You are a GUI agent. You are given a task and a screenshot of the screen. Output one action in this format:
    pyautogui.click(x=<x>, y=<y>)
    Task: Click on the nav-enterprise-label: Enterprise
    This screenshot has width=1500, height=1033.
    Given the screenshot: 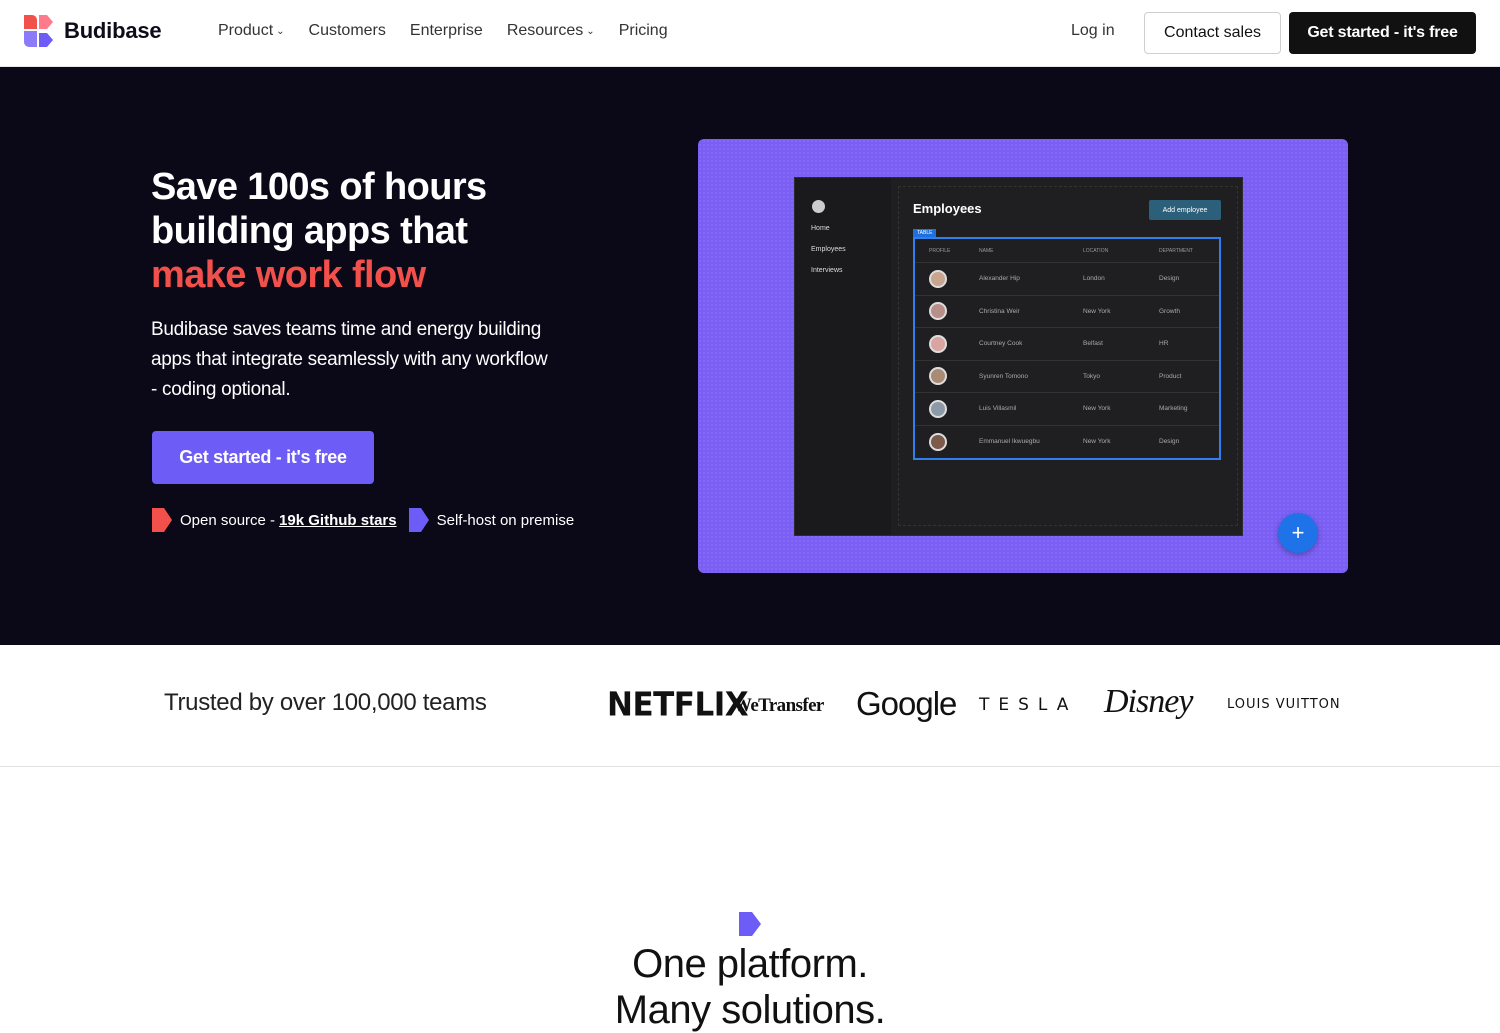 What is the action you would take?
    pyautogui.click(x=446, y=30)
    